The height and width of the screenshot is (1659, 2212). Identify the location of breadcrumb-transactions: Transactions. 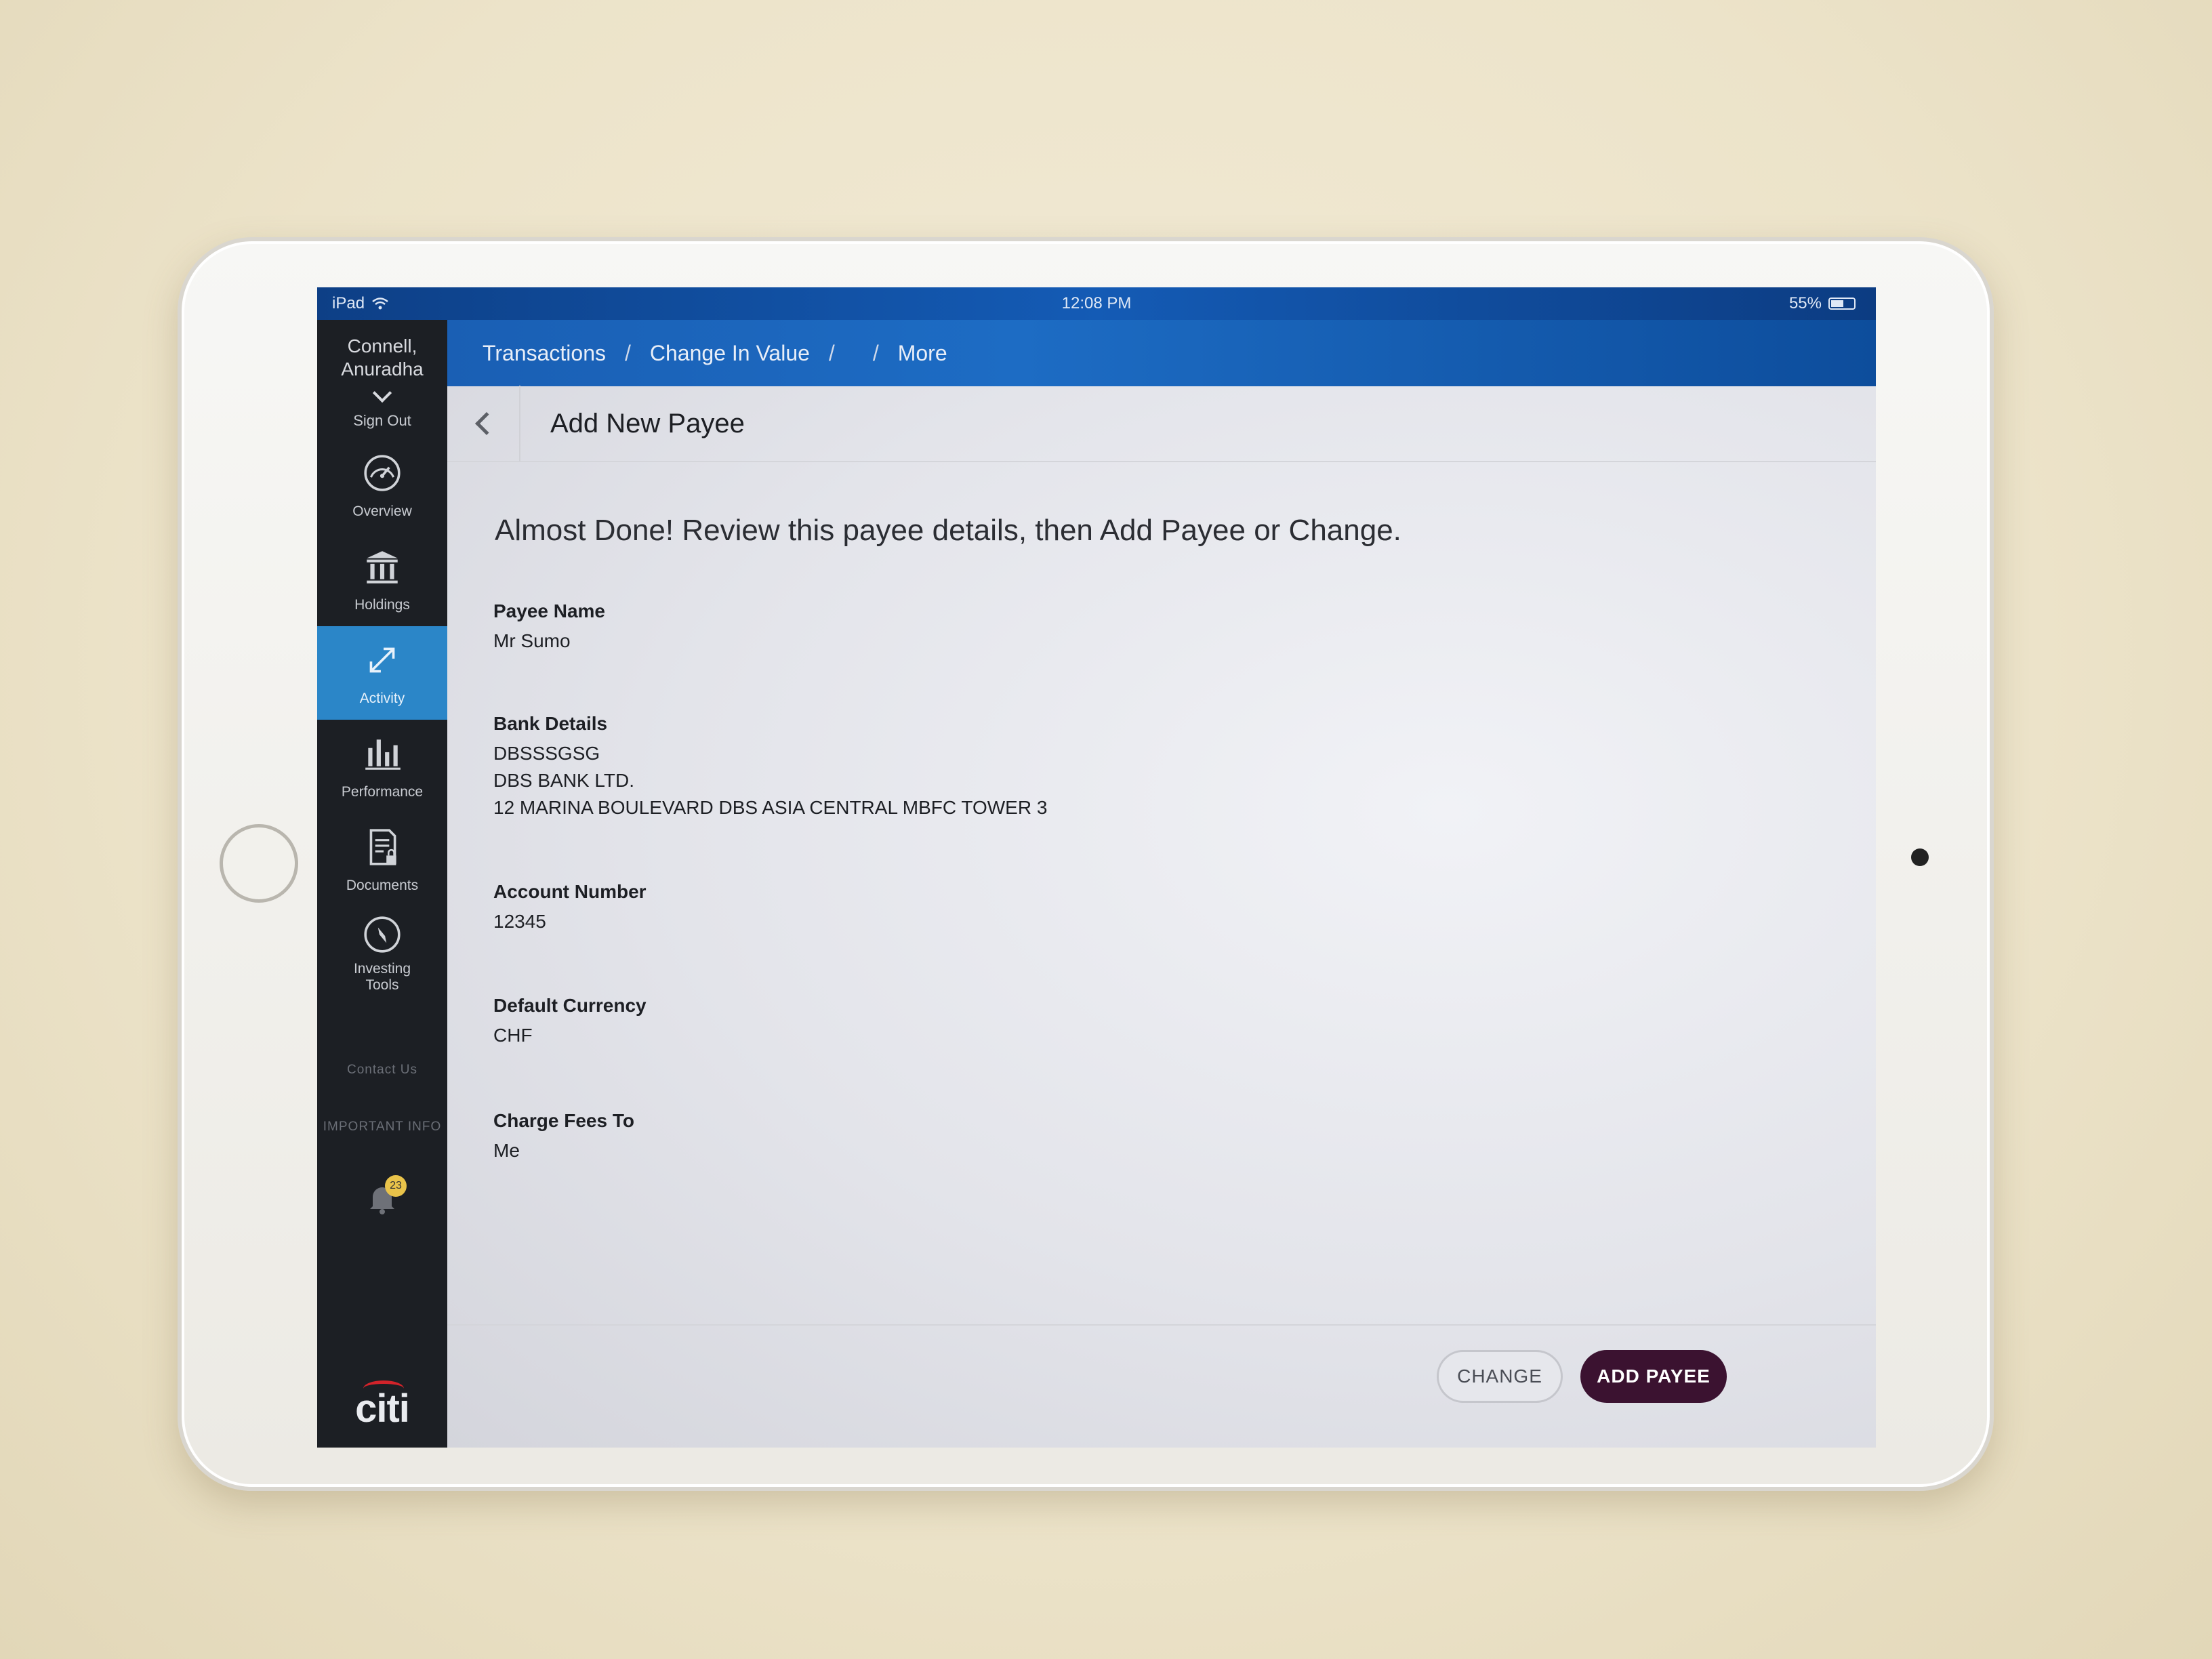
(544, 353).